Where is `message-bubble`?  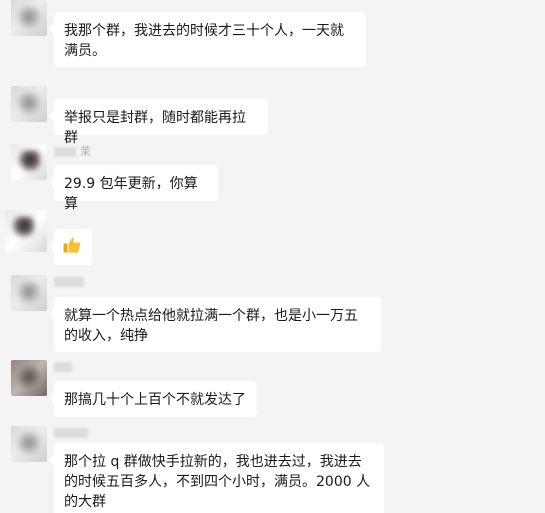 message-bubble is located at coordinates (70, 247).